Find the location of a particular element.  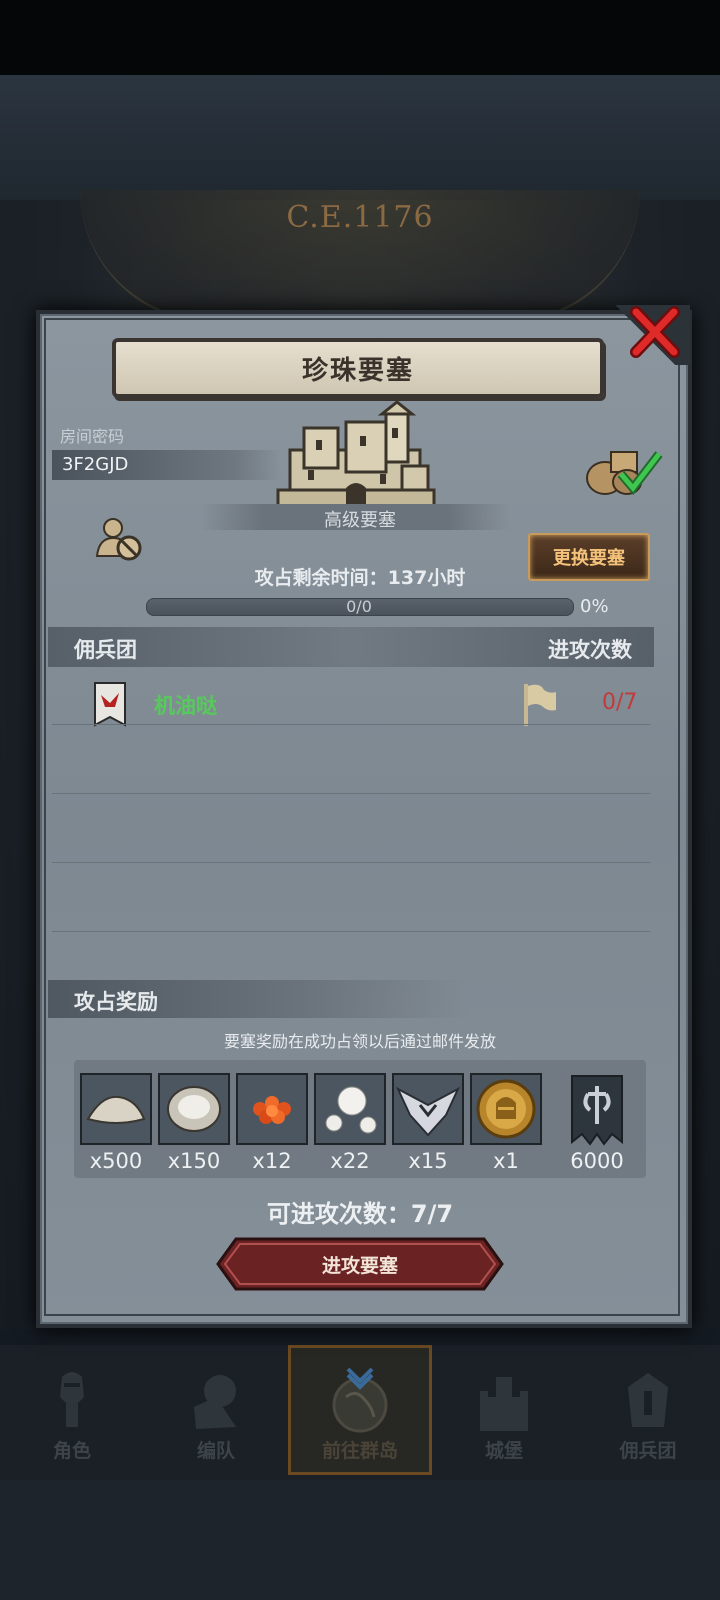

dialog-title: 珍珠要塞 is located at coordinates (357, 370).